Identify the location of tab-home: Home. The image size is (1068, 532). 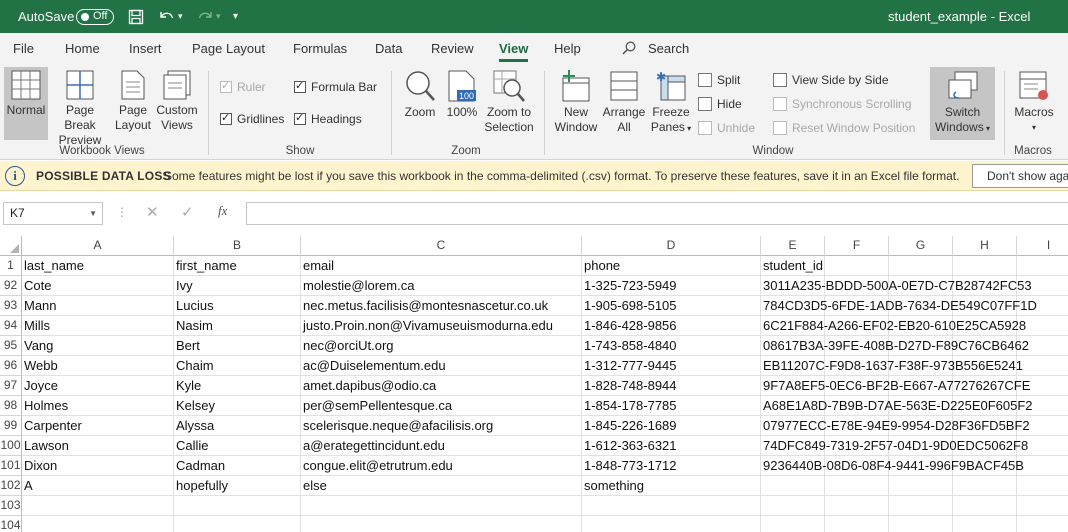
(82, 49).